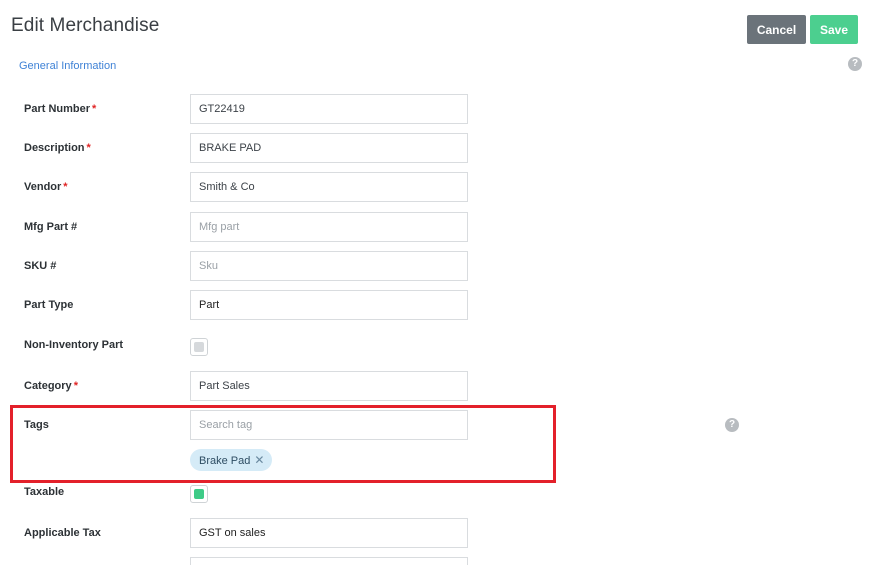  I want to click on description-label: Description *, so click(57, 148).